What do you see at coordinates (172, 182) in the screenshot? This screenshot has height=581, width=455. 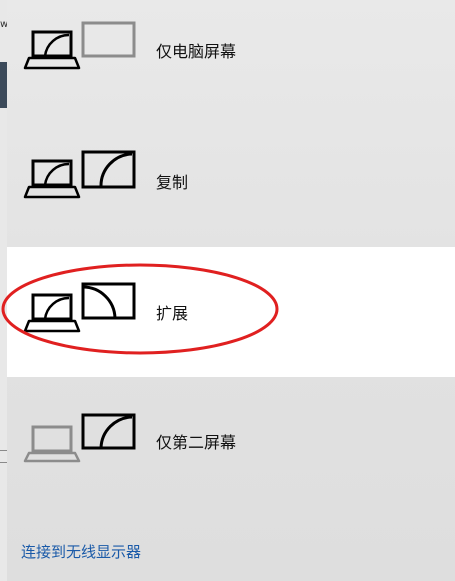 I see `option-label: 复制` at bounding box center [172, 182].